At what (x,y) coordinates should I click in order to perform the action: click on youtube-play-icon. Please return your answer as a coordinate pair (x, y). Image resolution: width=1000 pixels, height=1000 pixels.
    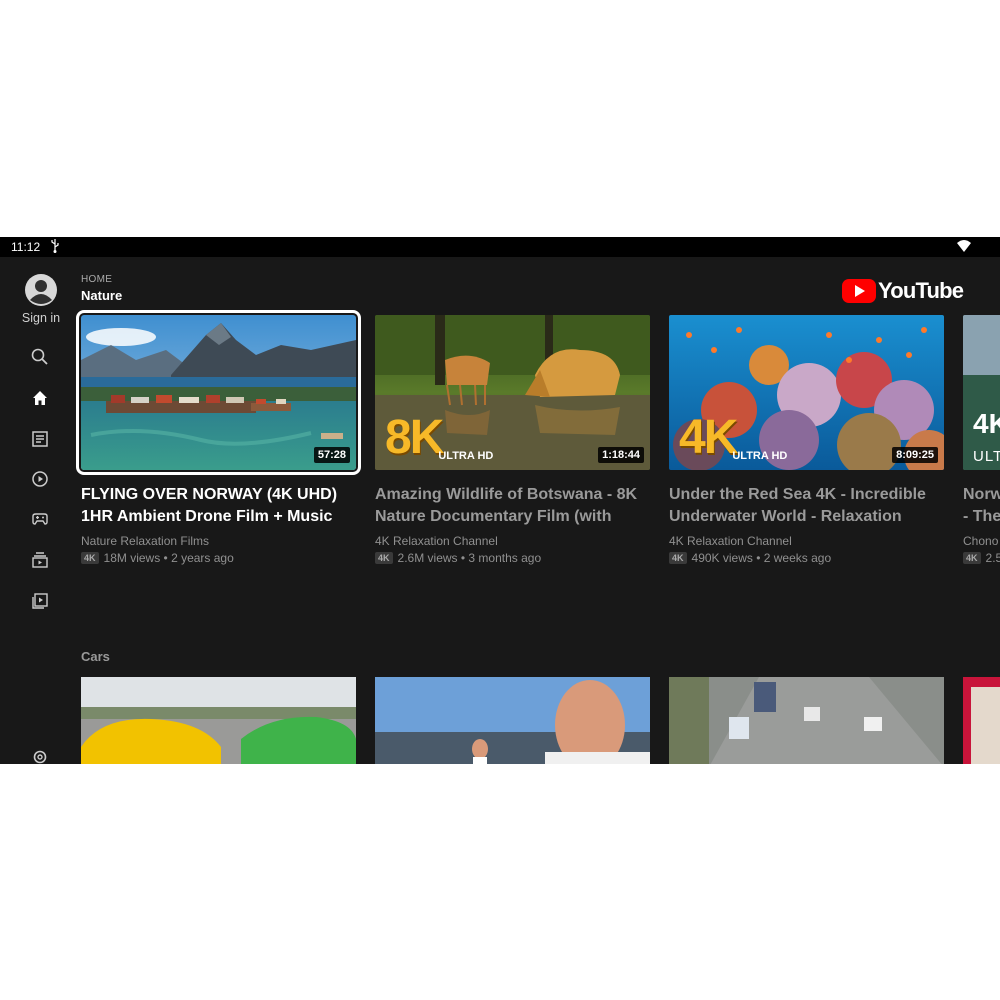
    Looking at the image, I should click on (859, 291).